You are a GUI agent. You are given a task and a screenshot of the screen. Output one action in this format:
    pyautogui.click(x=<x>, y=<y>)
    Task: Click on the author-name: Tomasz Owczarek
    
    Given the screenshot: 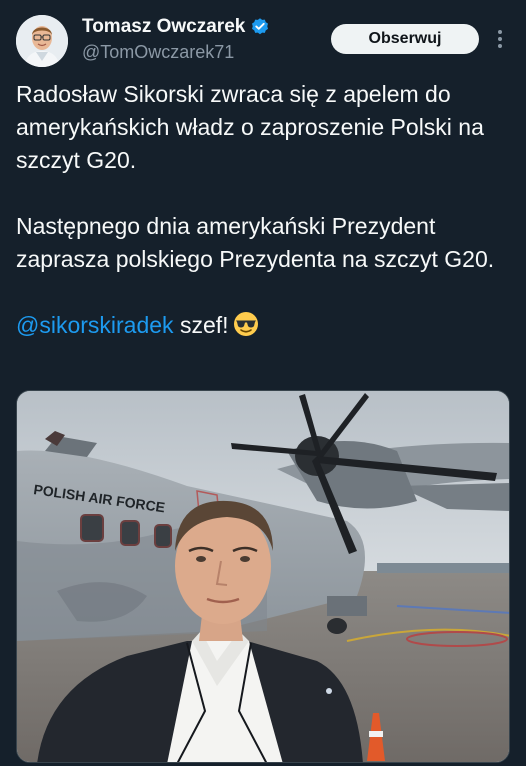 What is the action you would take?
    pyautogui.click(x=163, y=27)
    